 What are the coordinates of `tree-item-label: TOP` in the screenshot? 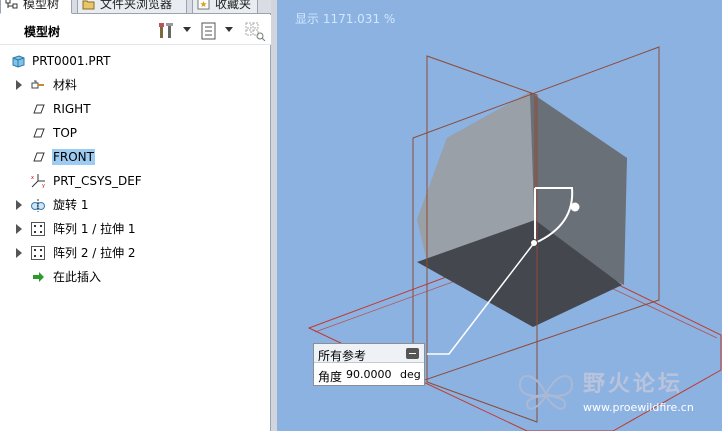 It's located at (65, 133).